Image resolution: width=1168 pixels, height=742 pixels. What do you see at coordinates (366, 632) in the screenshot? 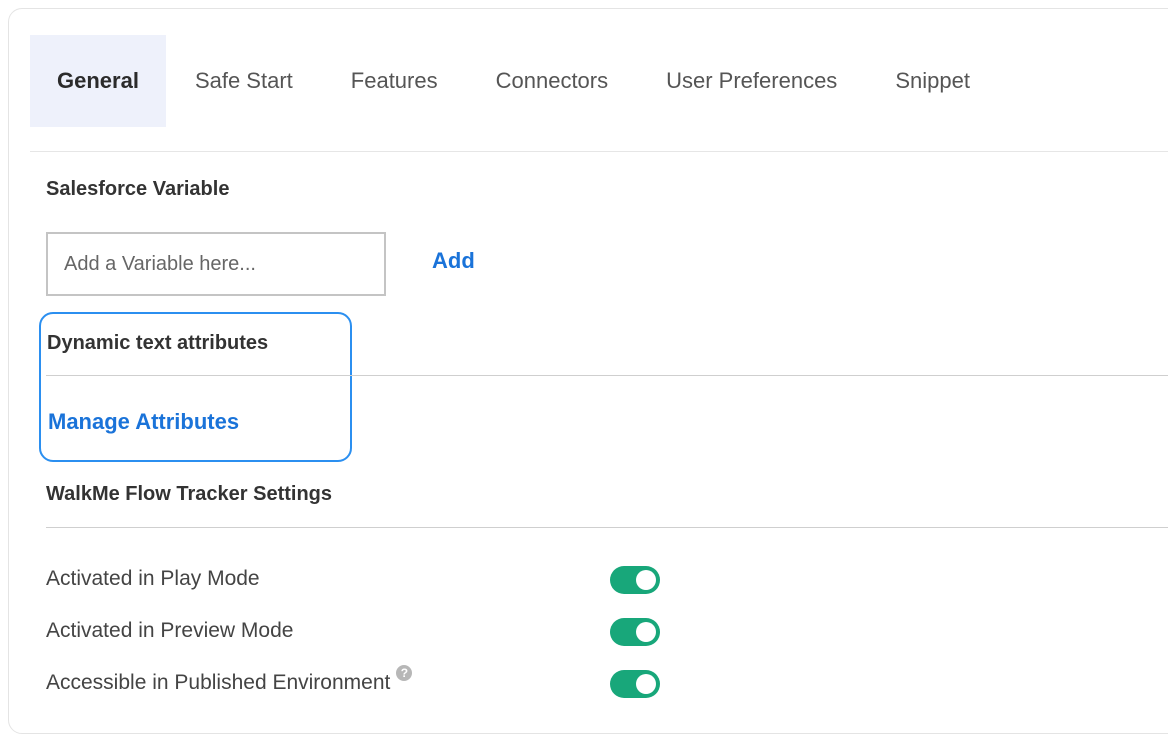
I see `setting-row-preview-mode: Activated in Preview Mode` at bounding box center [366, 632].